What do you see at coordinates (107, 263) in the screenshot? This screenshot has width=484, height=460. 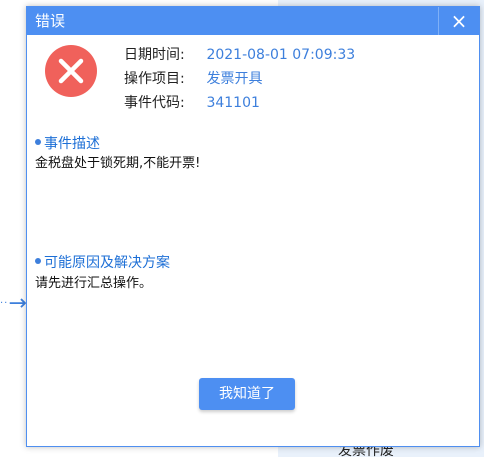 I see `solution-heading-text: 可能原因及解决方案` at bounding box center [107, 263].